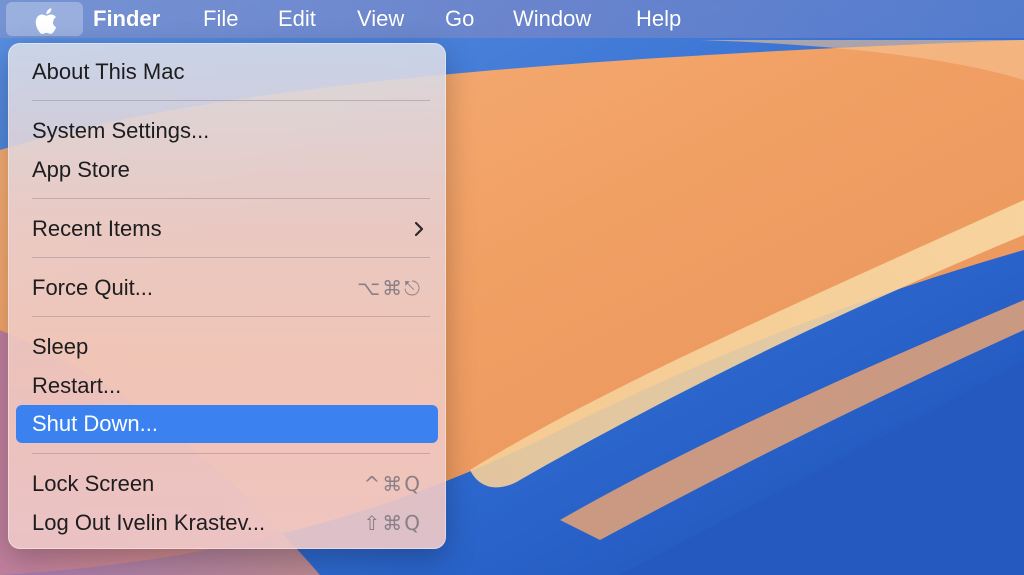  Describe the element at coordinates (97, 228) in the screenshot. I see `menu-item-label: Recent Items` at that location.